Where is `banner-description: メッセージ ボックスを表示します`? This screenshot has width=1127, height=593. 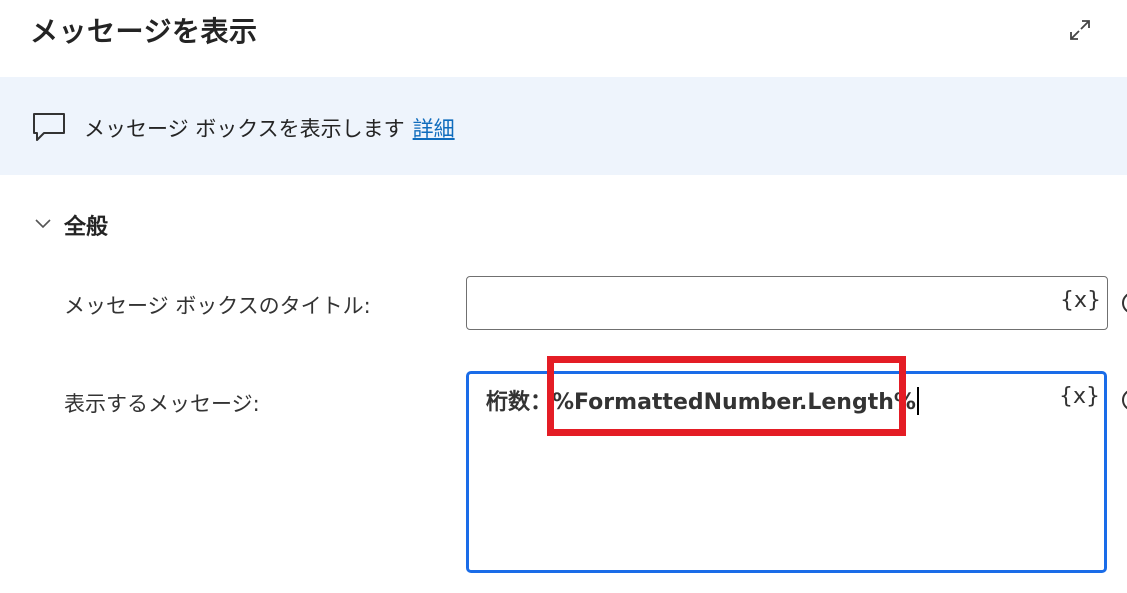
banner-description: メッセージ ボックスを表示します is located at coordinates (244, 129).